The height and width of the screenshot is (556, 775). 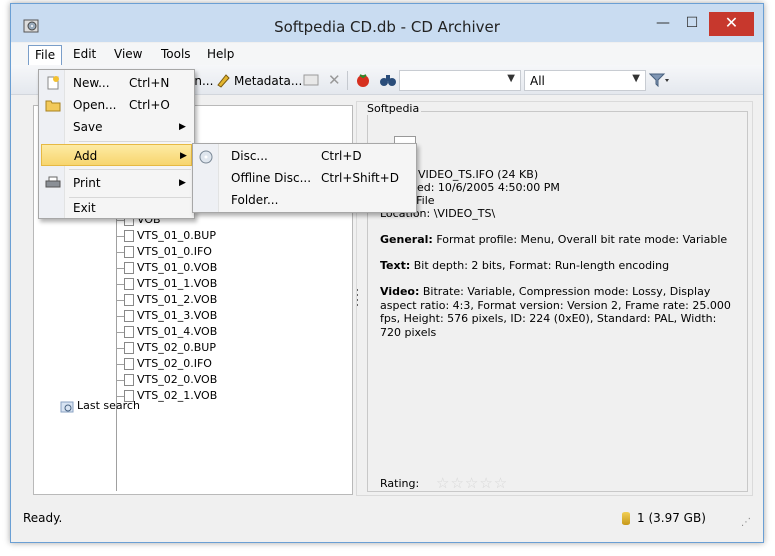 What do you see at coordinates (116, 155) in the screenshot?
I see `menu-item-add: Add ▶` at bounding box center [116, 155].